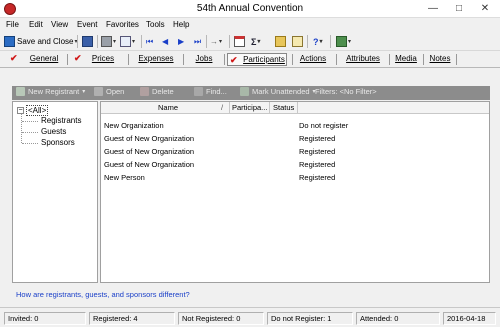  I want to click on tree-item-guests: Guests, so click(53, 131).